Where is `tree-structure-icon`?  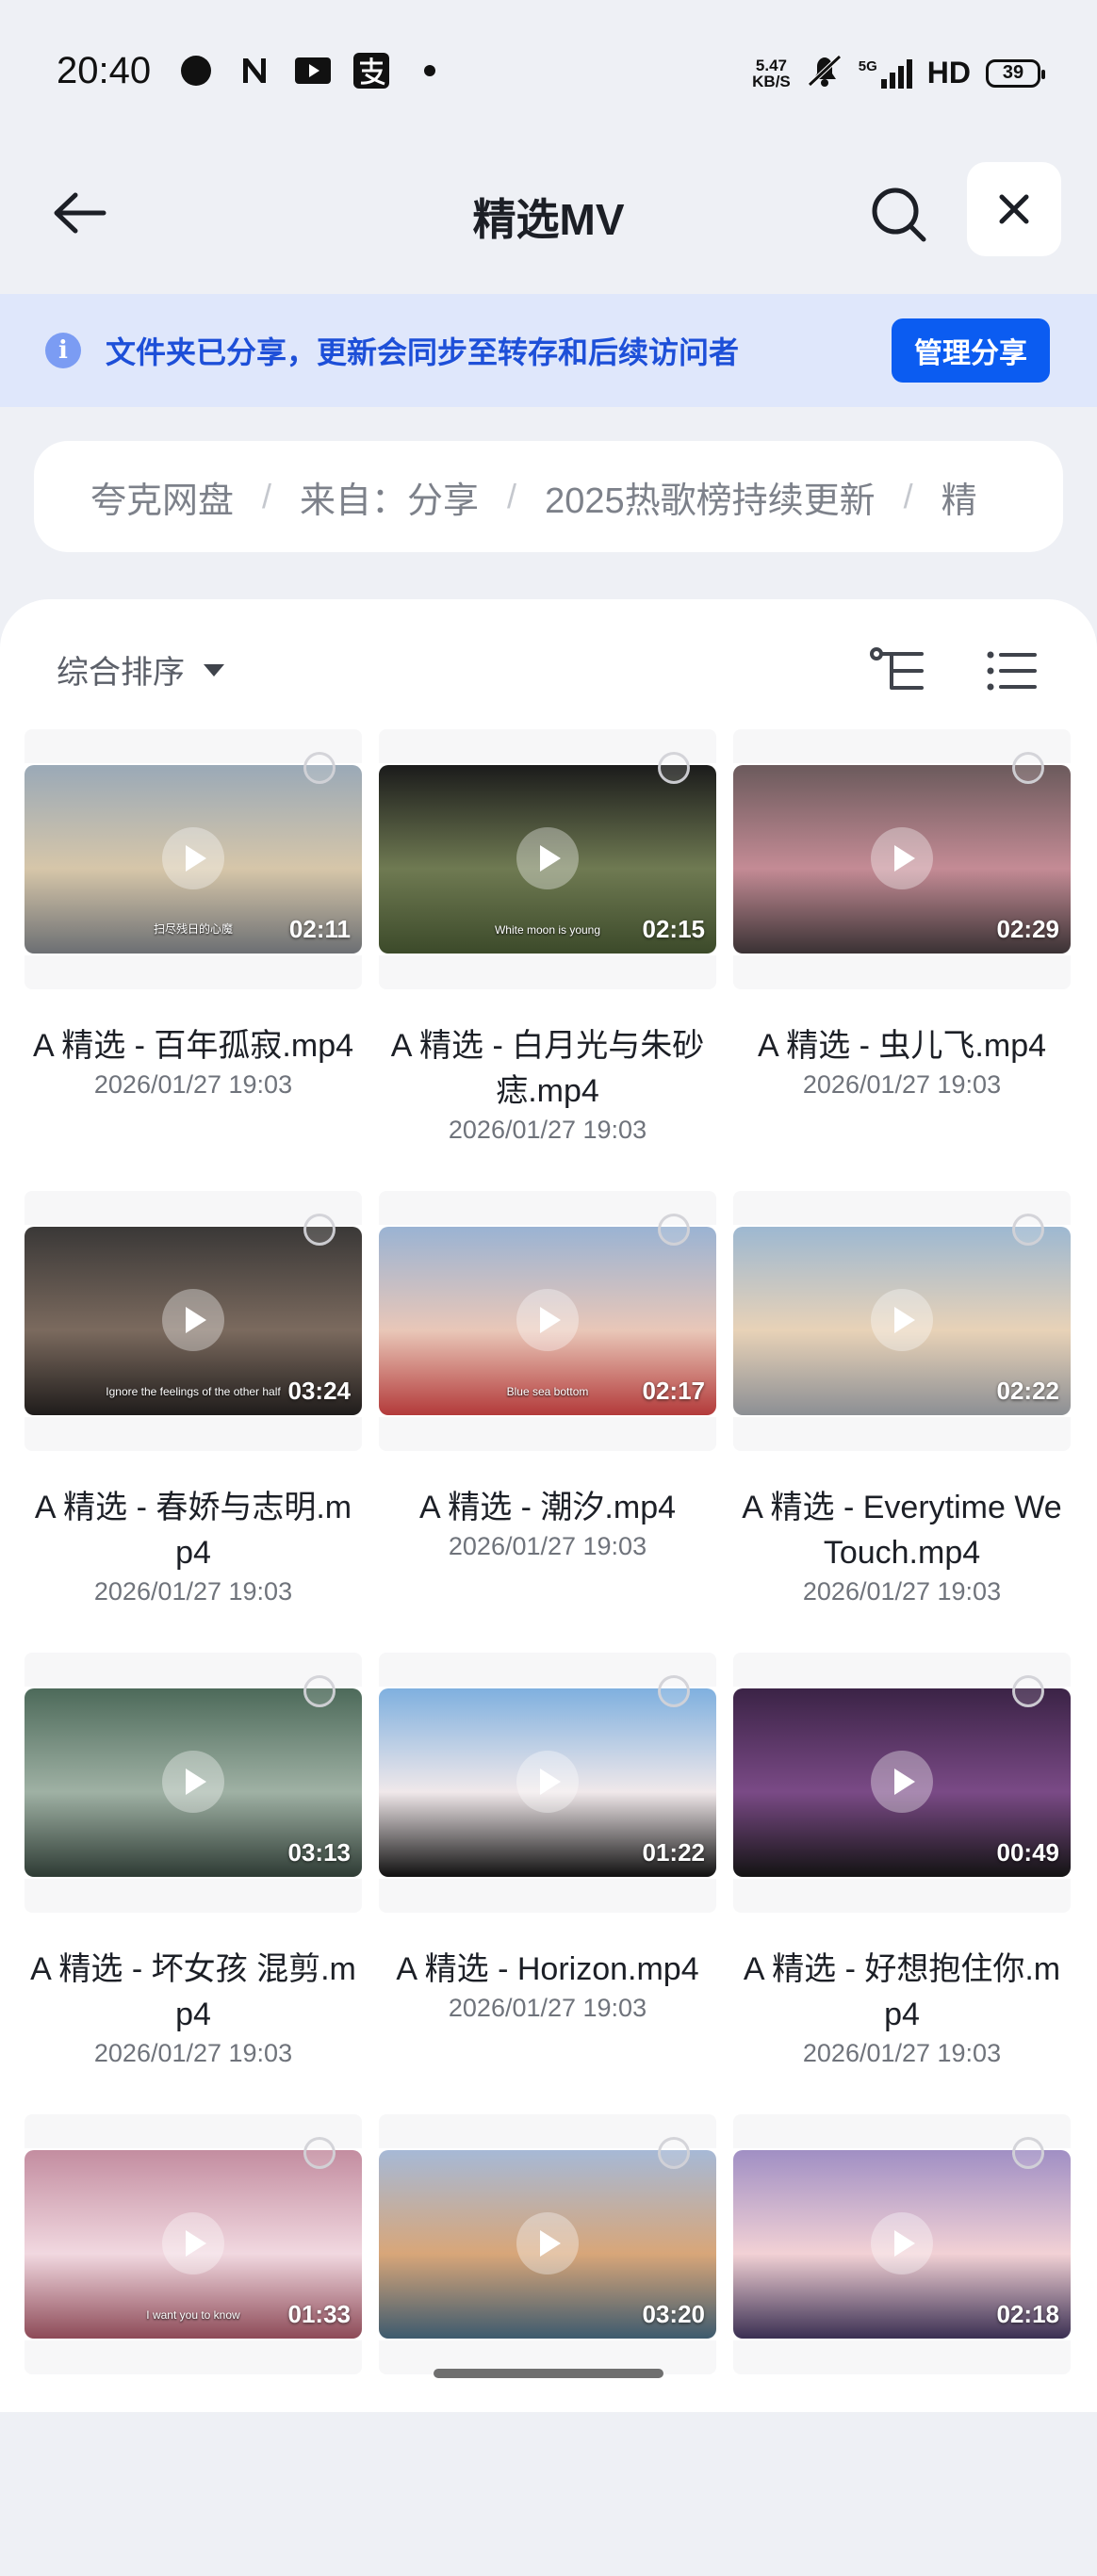
tree-structure-icon is located at coordinates (897, 668).